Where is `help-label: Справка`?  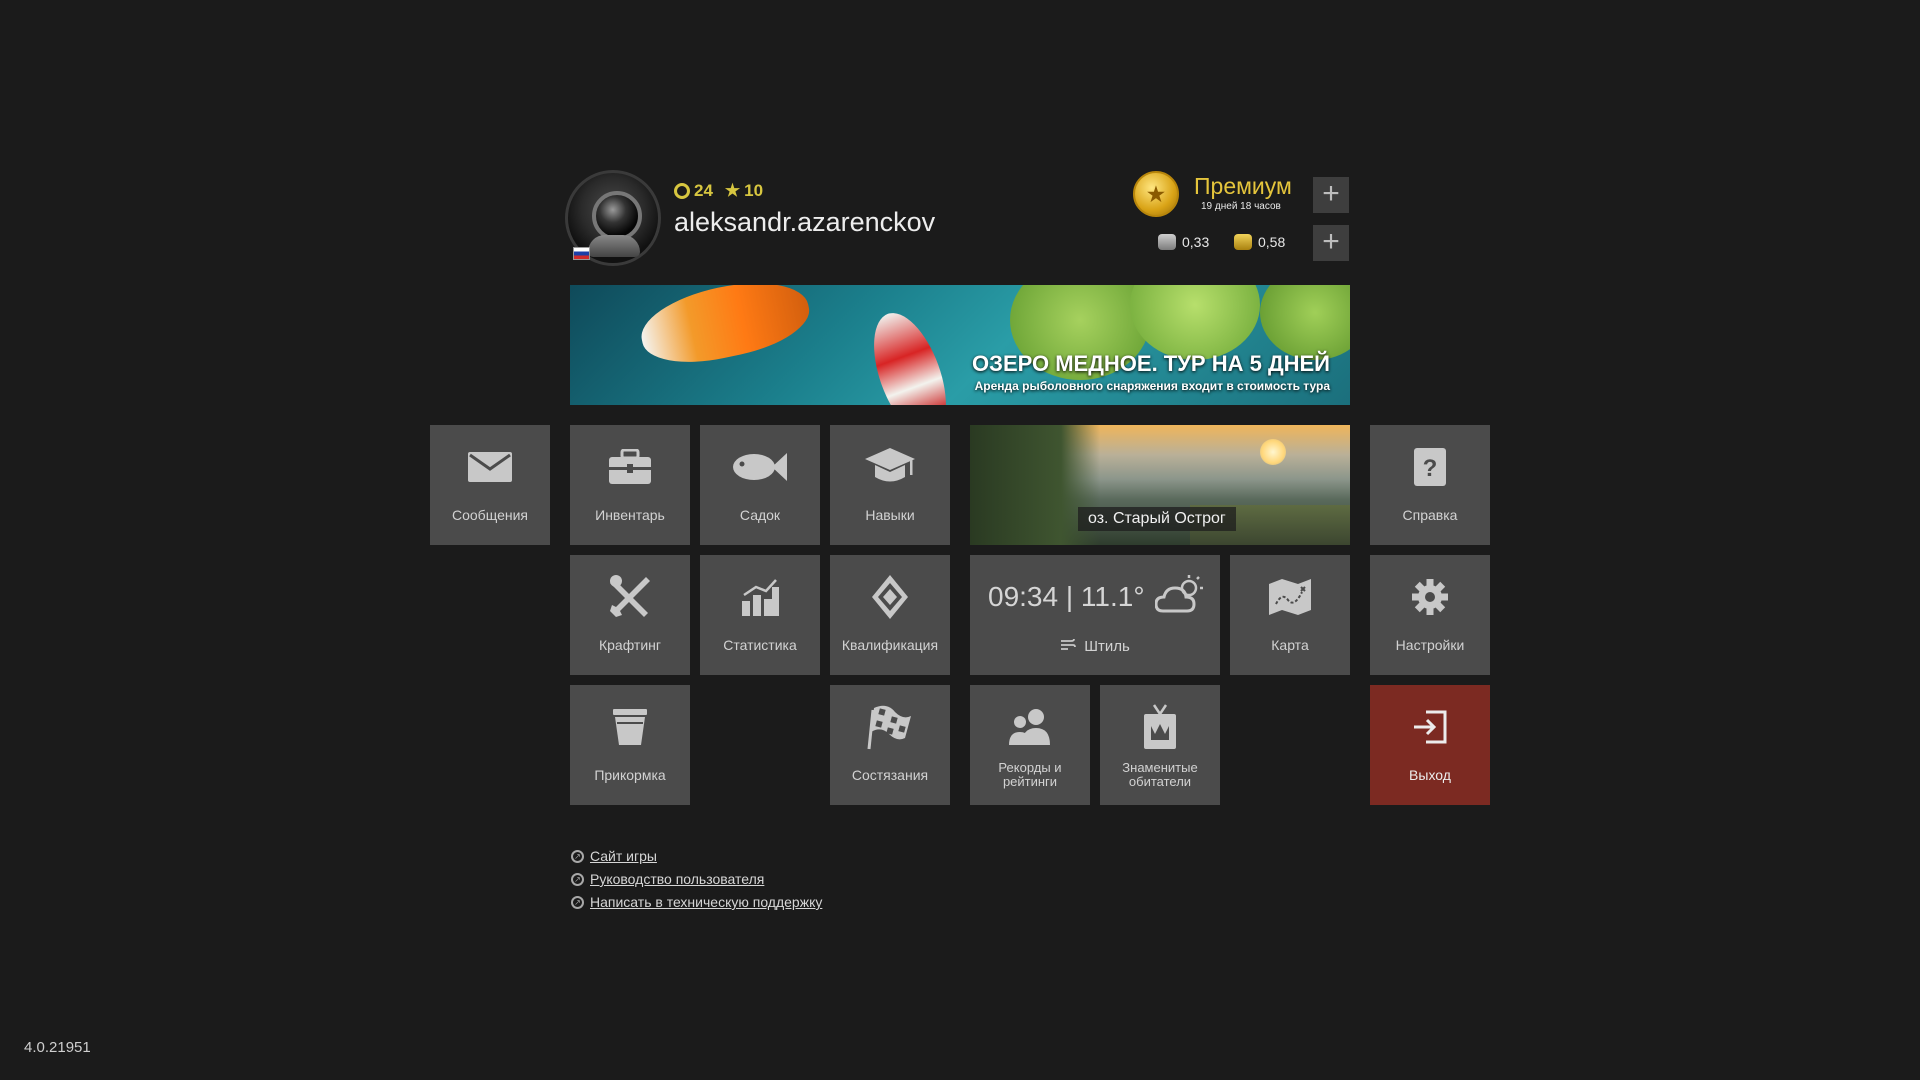 help-label: Справка is located at coordinates (1430, 515).